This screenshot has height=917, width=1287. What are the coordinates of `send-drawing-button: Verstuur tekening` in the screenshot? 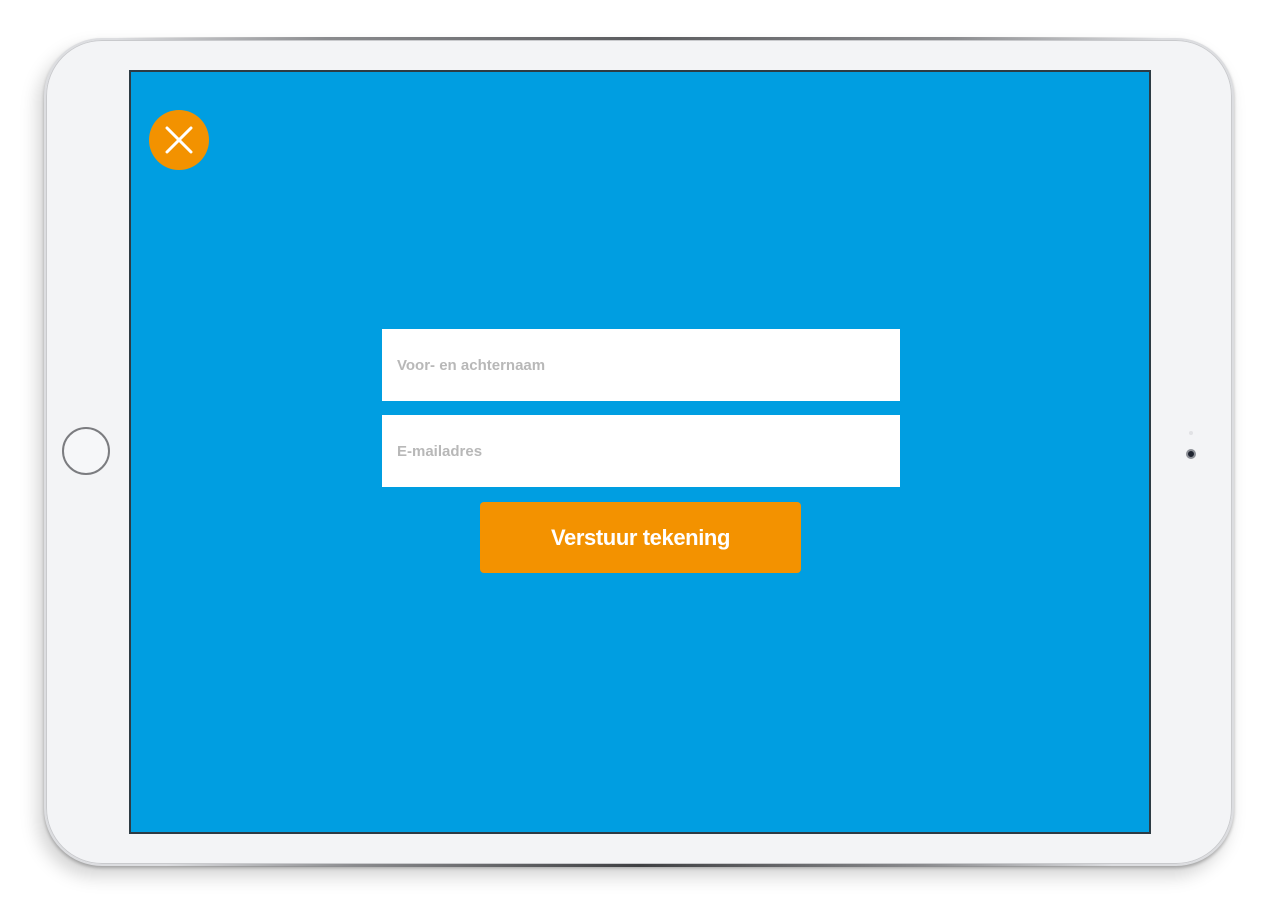 It's located at (640, 537).